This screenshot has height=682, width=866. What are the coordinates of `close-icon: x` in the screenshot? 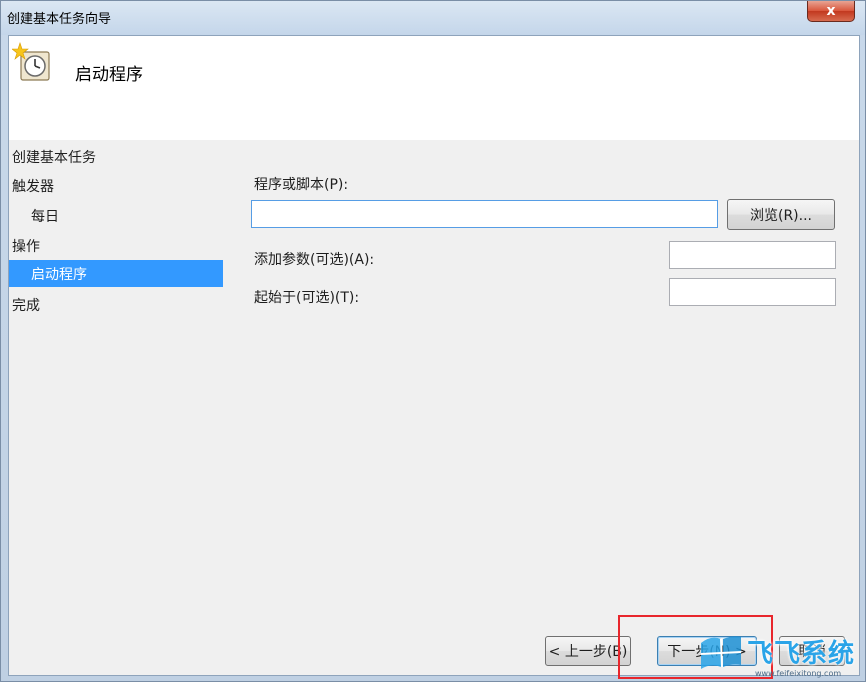 It's located at (831, 11).